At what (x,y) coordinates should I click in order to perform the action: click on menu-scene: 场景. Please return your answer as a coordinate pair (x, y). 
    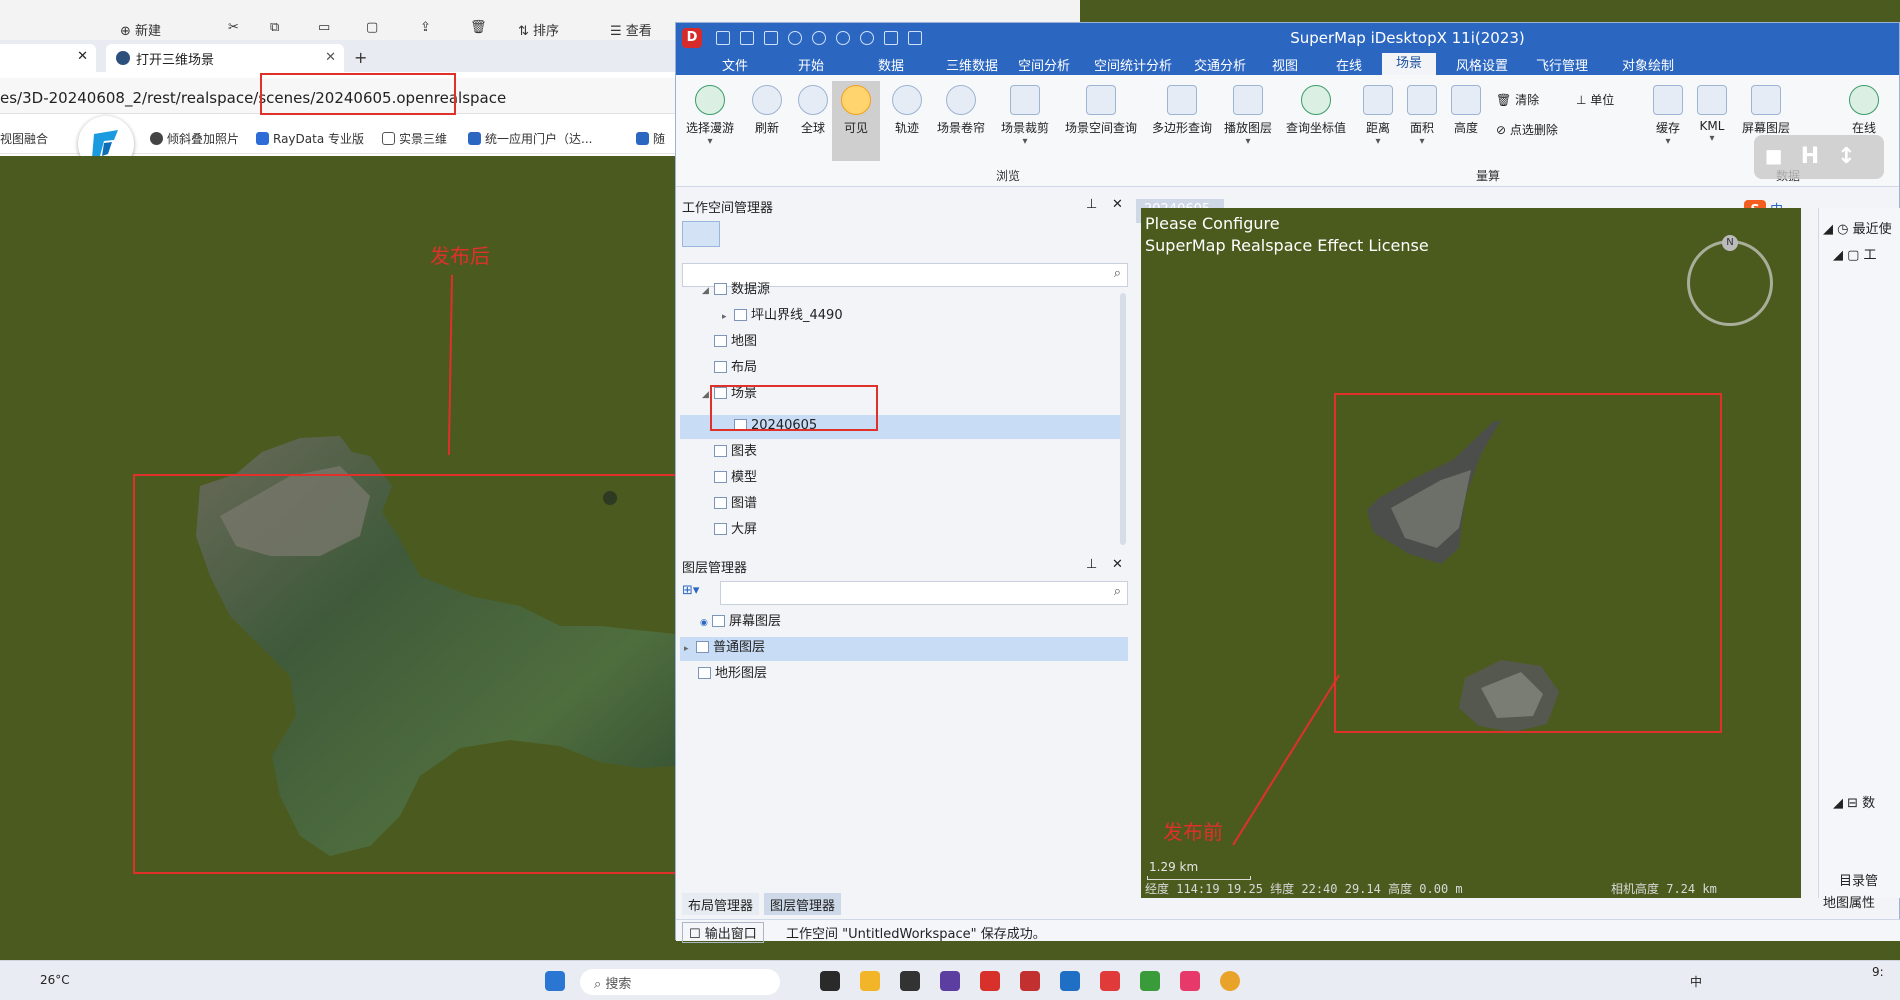
    Looking at the image, I should click on (1409, 64).